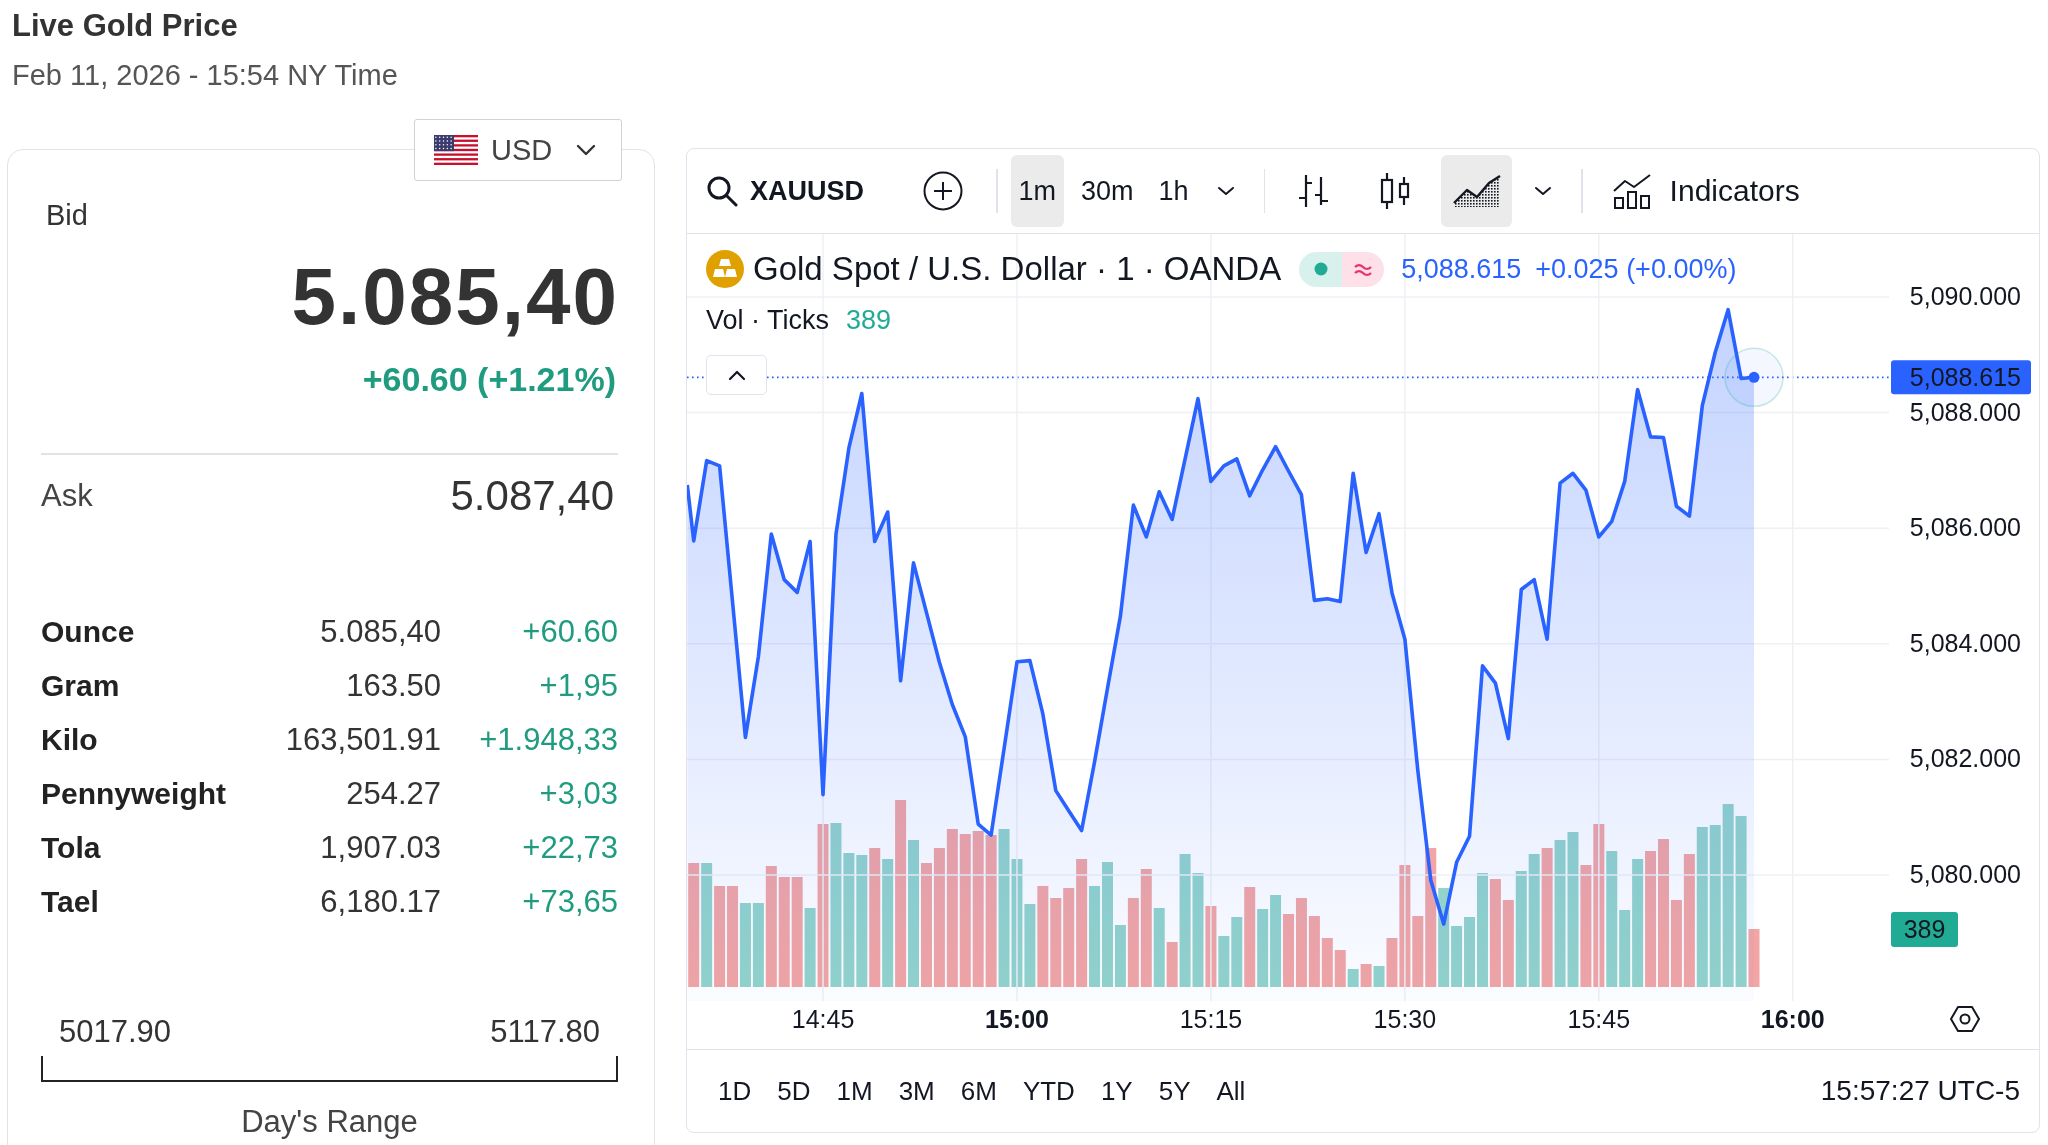 The height and width of the screenshot is (1145, 2048). I want to click on unit-change: +60.60, so click(570, 631).